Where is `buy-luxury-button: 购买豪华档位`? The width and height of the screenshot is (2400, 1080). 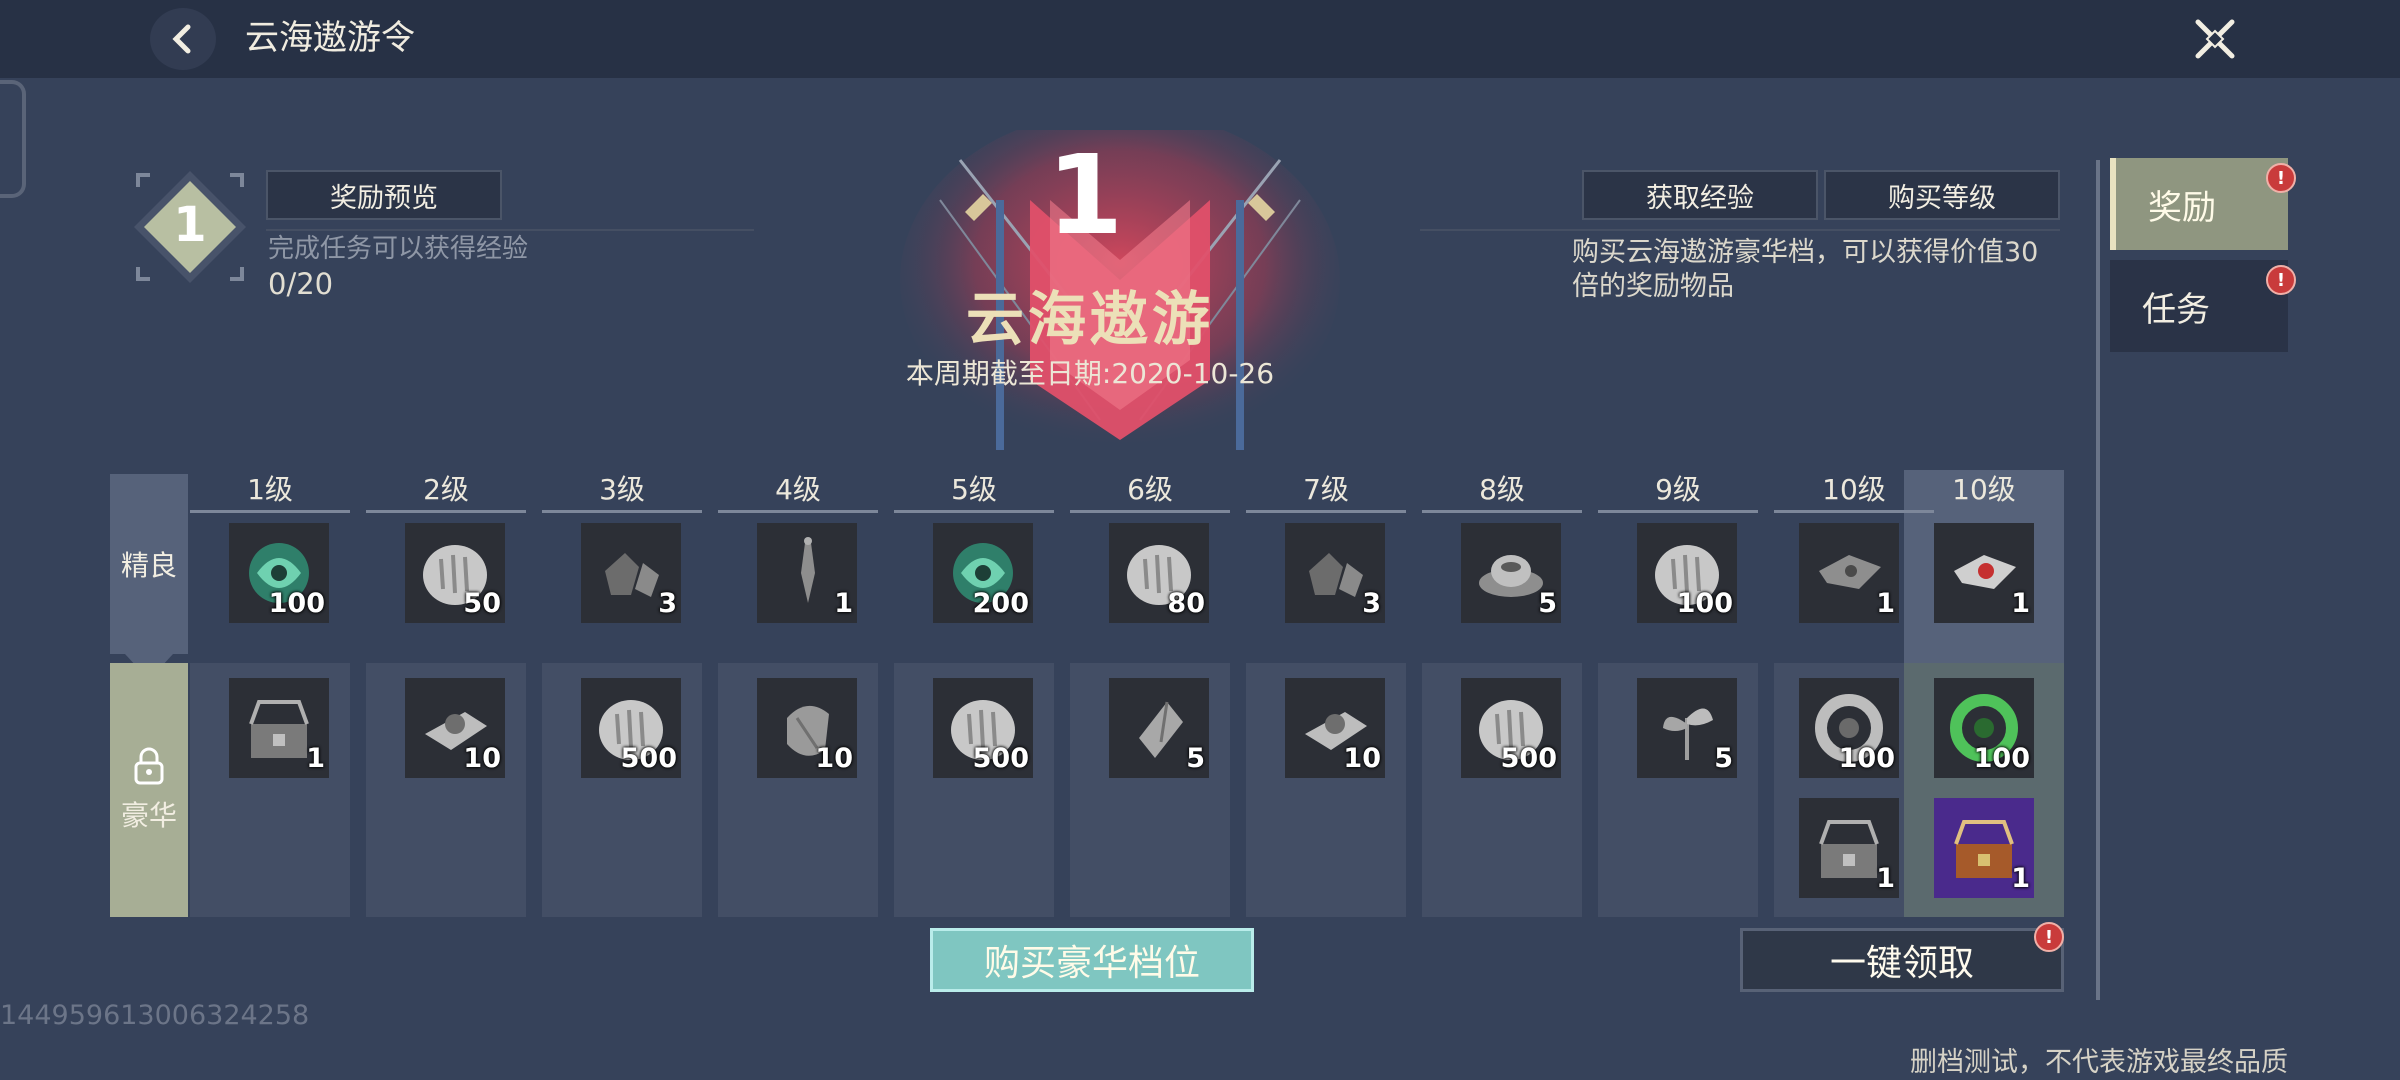 buy-luxury-button: 购买豪华档位 is located at coordinates (1092, 960).